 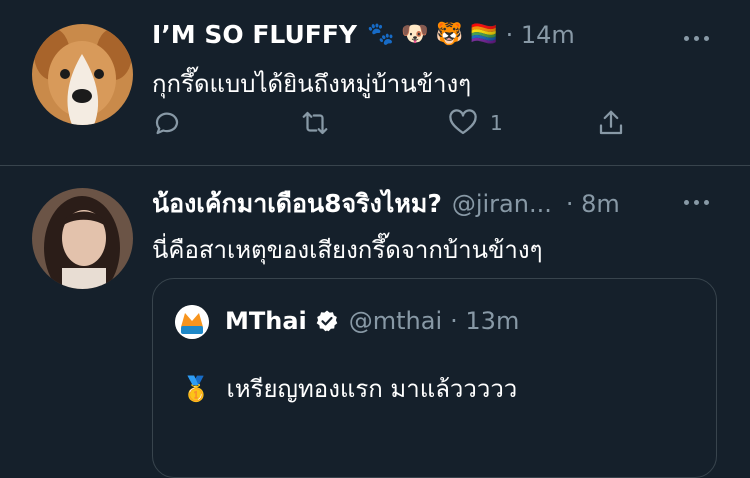 I want to click on verified-badge-icon, so click(x=327, y=321).